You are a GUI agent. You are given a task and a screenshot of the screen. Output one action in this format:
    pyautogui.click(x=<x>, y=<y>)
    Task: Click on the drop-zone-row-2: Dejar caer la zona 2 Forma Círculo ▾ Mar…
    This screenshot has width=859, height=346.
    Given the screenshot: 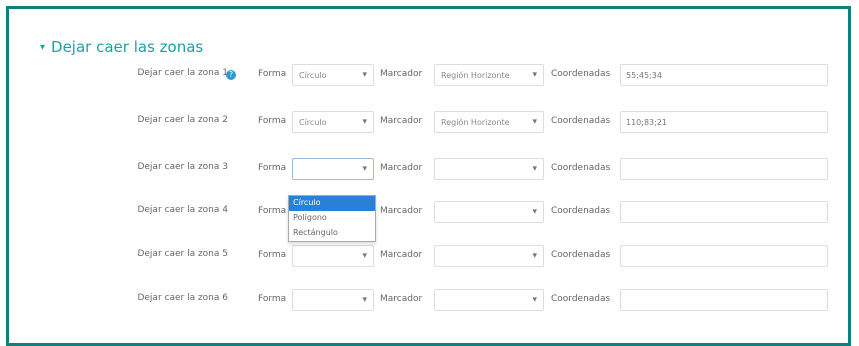 What is the action you would take?
    pyautogui.click(x=422, y=123)
    